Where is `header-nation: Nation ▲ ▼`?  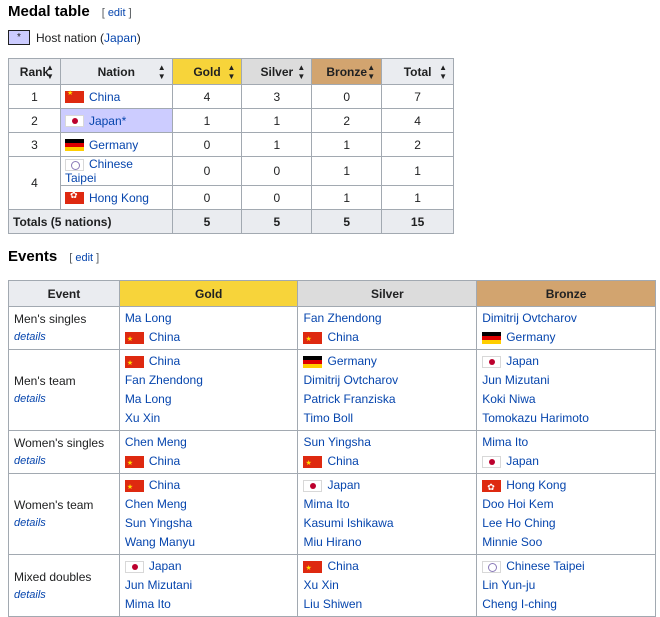 header-nation: Nation ▲ ▼ is located at coordinates (116, 71).